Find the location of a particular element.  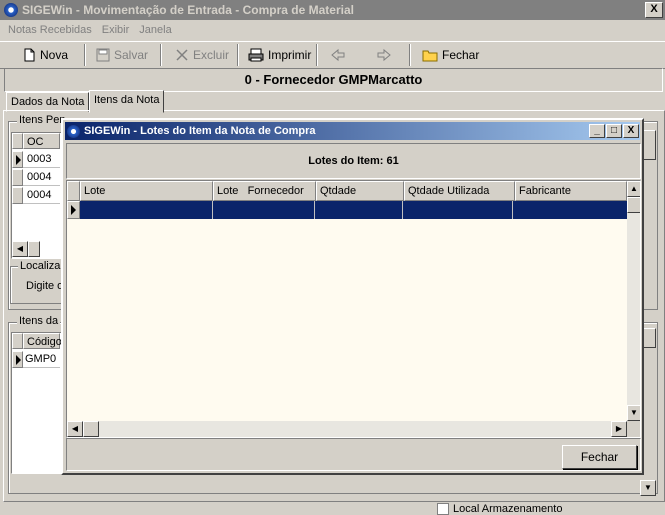

menu-bar: Notas Recebidas Exibir Janela is located at coordinates (332, 29).